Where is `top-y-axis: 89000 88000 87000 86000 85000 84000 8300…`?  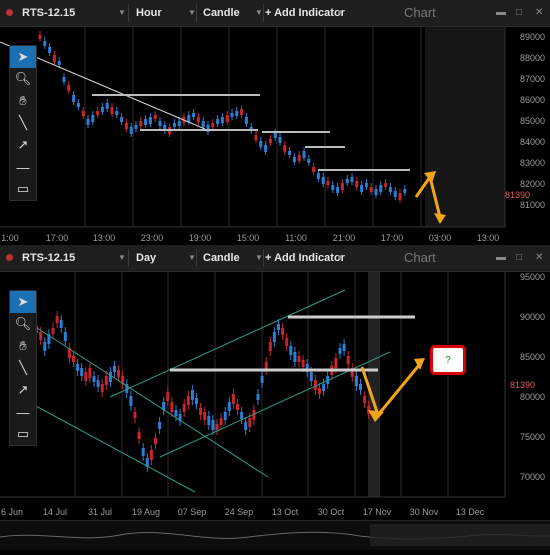
top-y-axis: 89000 88000 87000 86000 85000 84000 8300… is located at coordinates (525, 122).